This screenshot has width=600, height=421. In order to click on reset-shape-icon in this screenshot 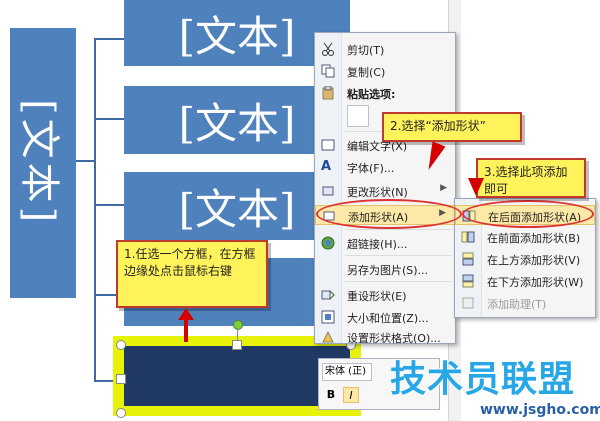, I will do `click(328, 295)`.